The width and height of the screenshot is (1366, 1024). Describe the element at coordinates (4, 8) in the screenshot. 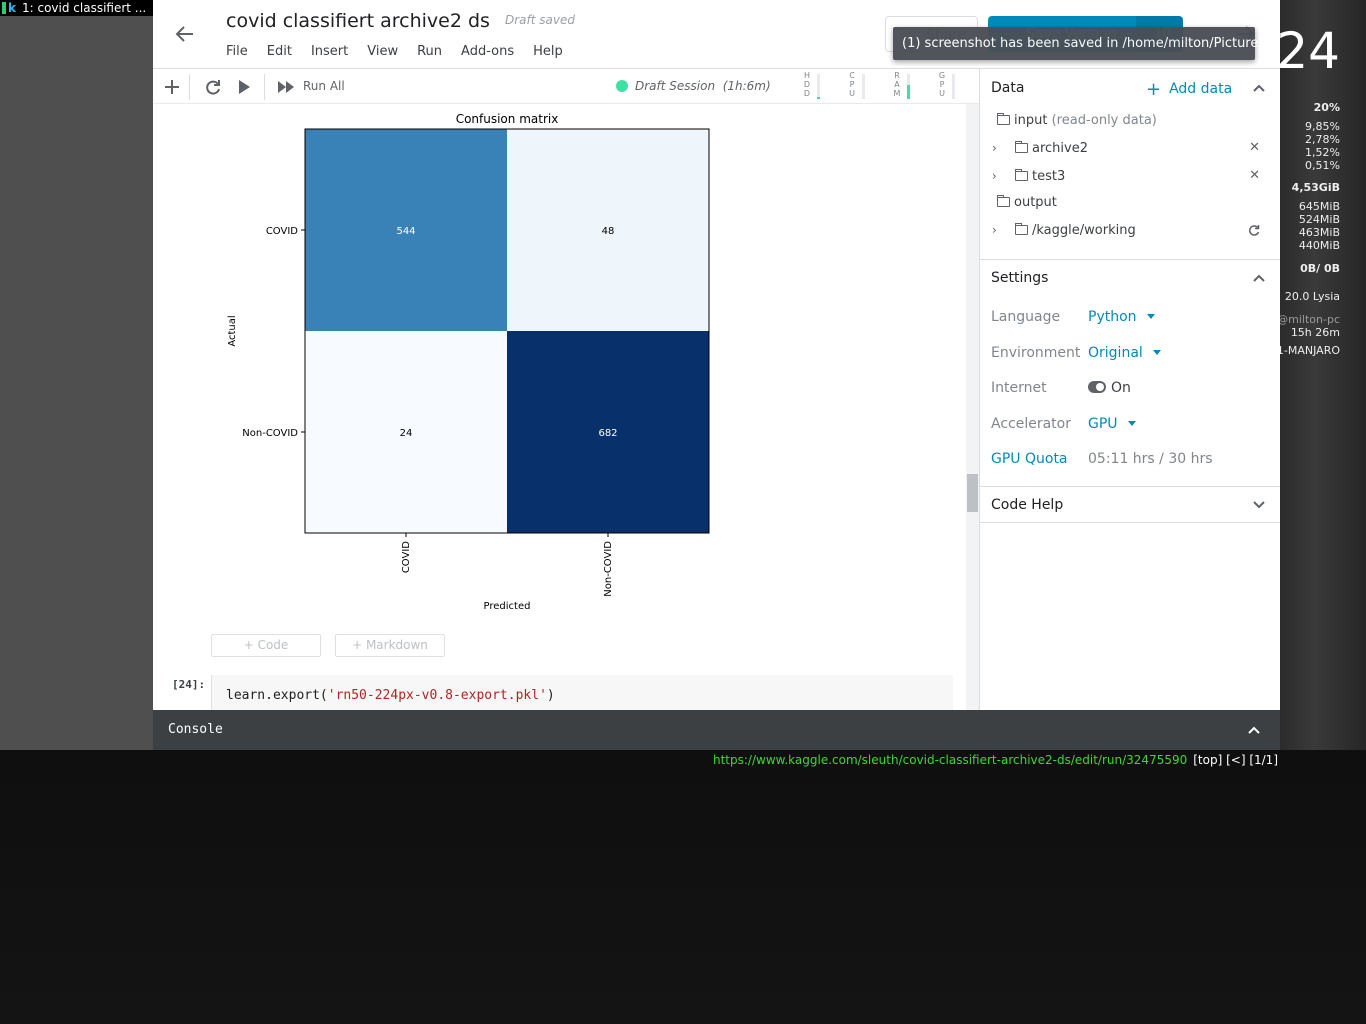

I see `active-window-marker` at that location.